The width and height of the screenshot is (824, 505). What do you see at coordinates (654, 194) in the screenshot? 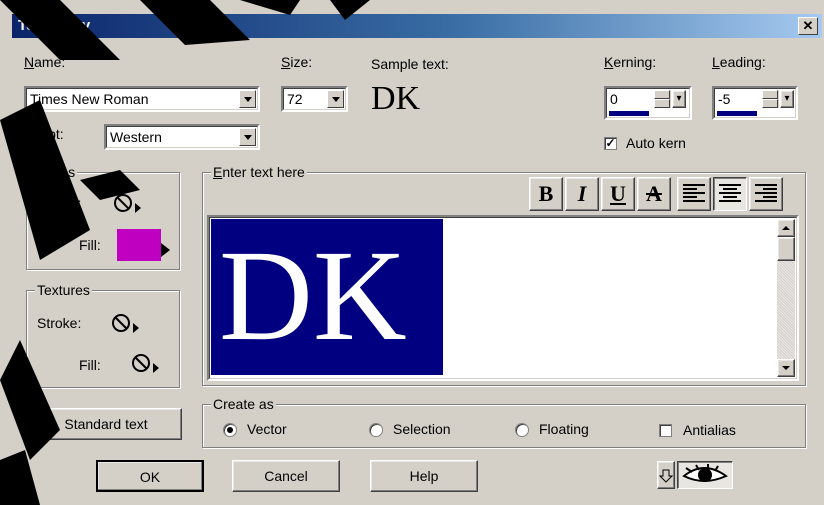
I see `strikethrough-button: A` at bounding box center [654, 194].